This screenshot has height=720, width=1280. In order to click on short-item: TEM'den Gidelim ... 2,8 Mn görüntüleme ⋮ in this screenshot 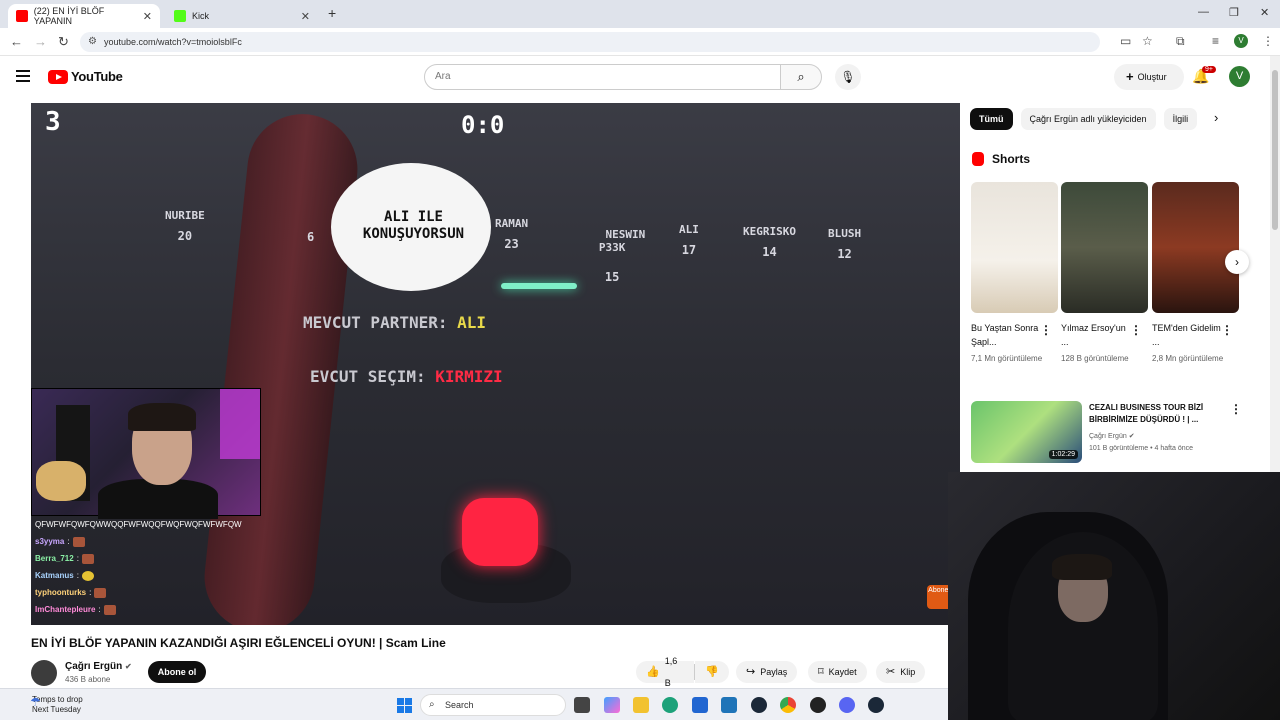, I will do `click(1195, 274)`.